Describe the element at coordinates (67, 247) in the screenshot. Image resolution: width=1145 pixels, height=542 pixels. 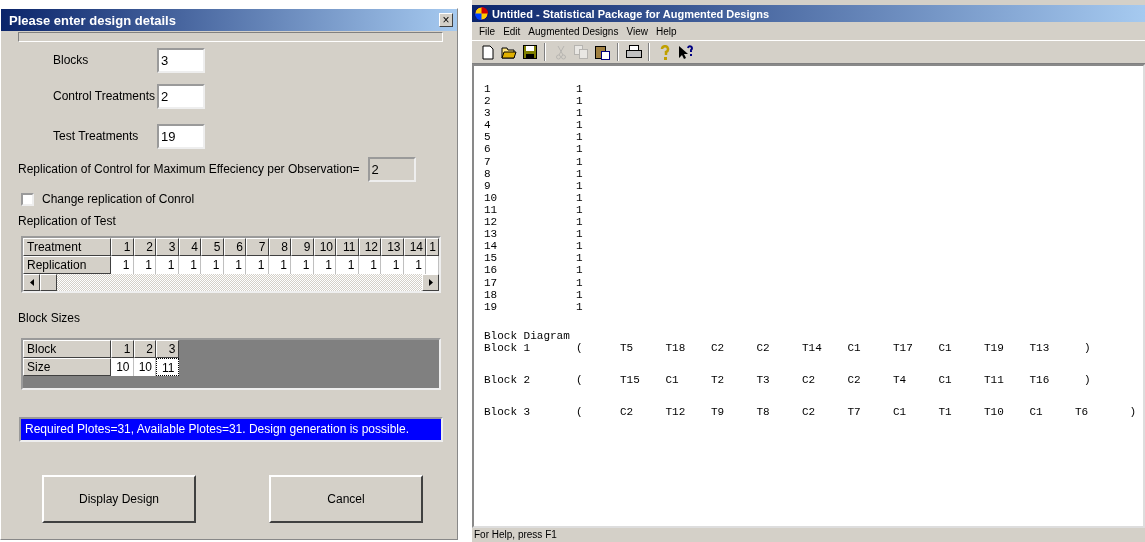
I see `row-header: Treatment` at that location.